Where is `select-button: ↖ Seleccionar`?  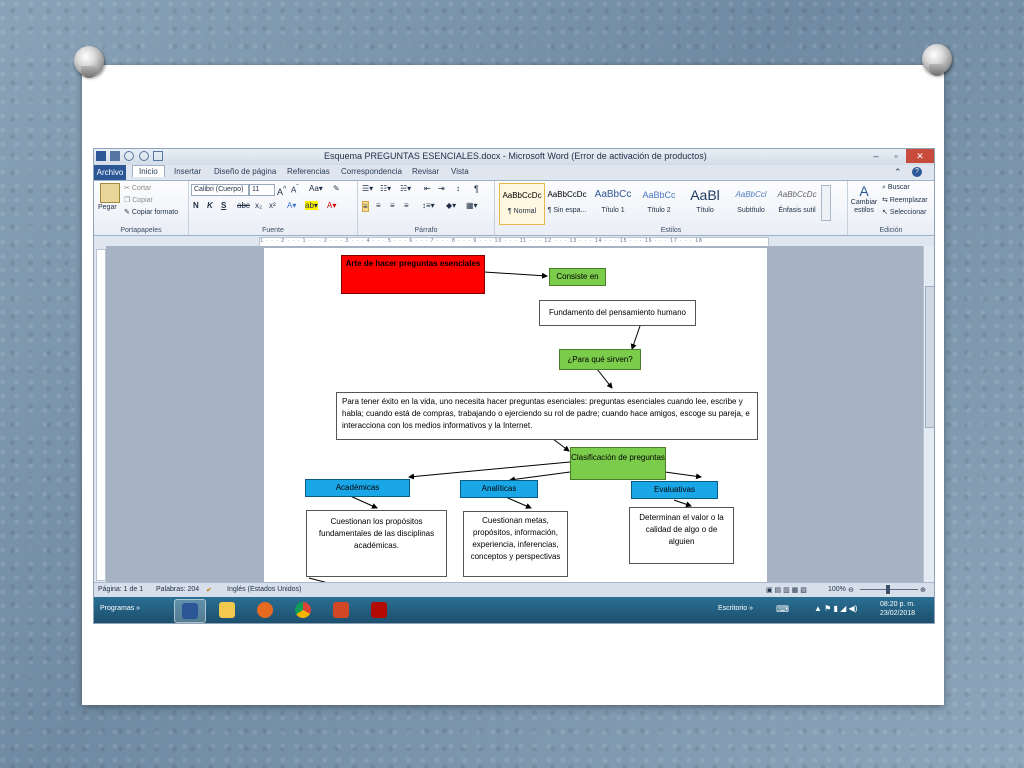
select-button: ↖ Seleccionar is located at coordinates (904, 212).